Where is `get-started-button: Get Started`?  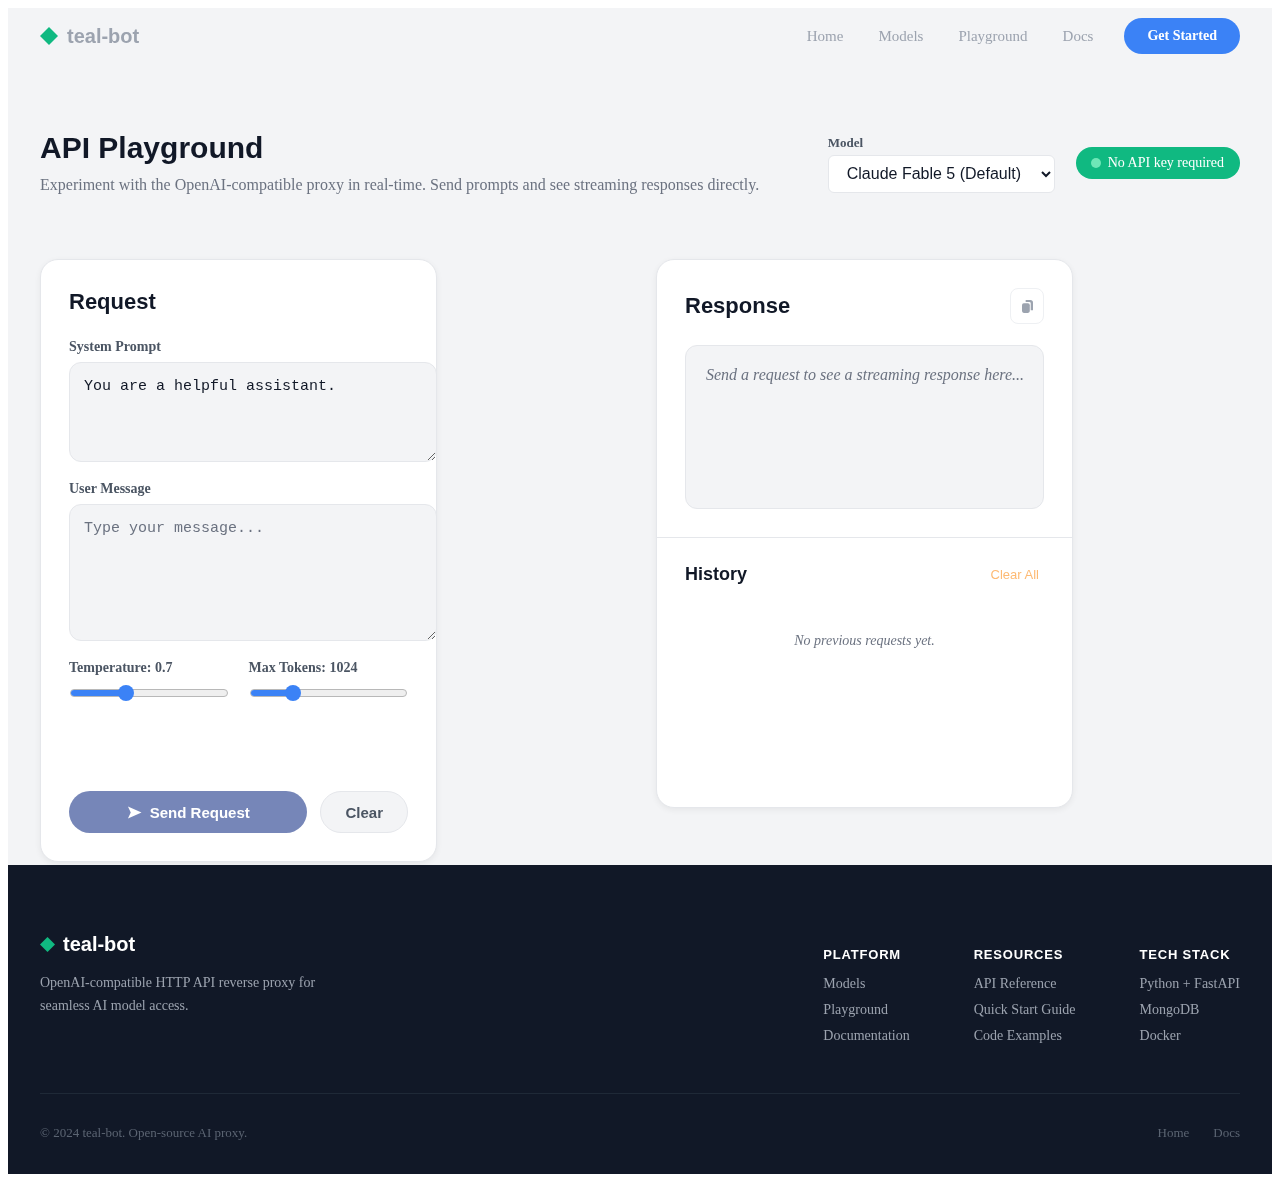
get-started-button: Get Started is located at coordinates (1182, 36).